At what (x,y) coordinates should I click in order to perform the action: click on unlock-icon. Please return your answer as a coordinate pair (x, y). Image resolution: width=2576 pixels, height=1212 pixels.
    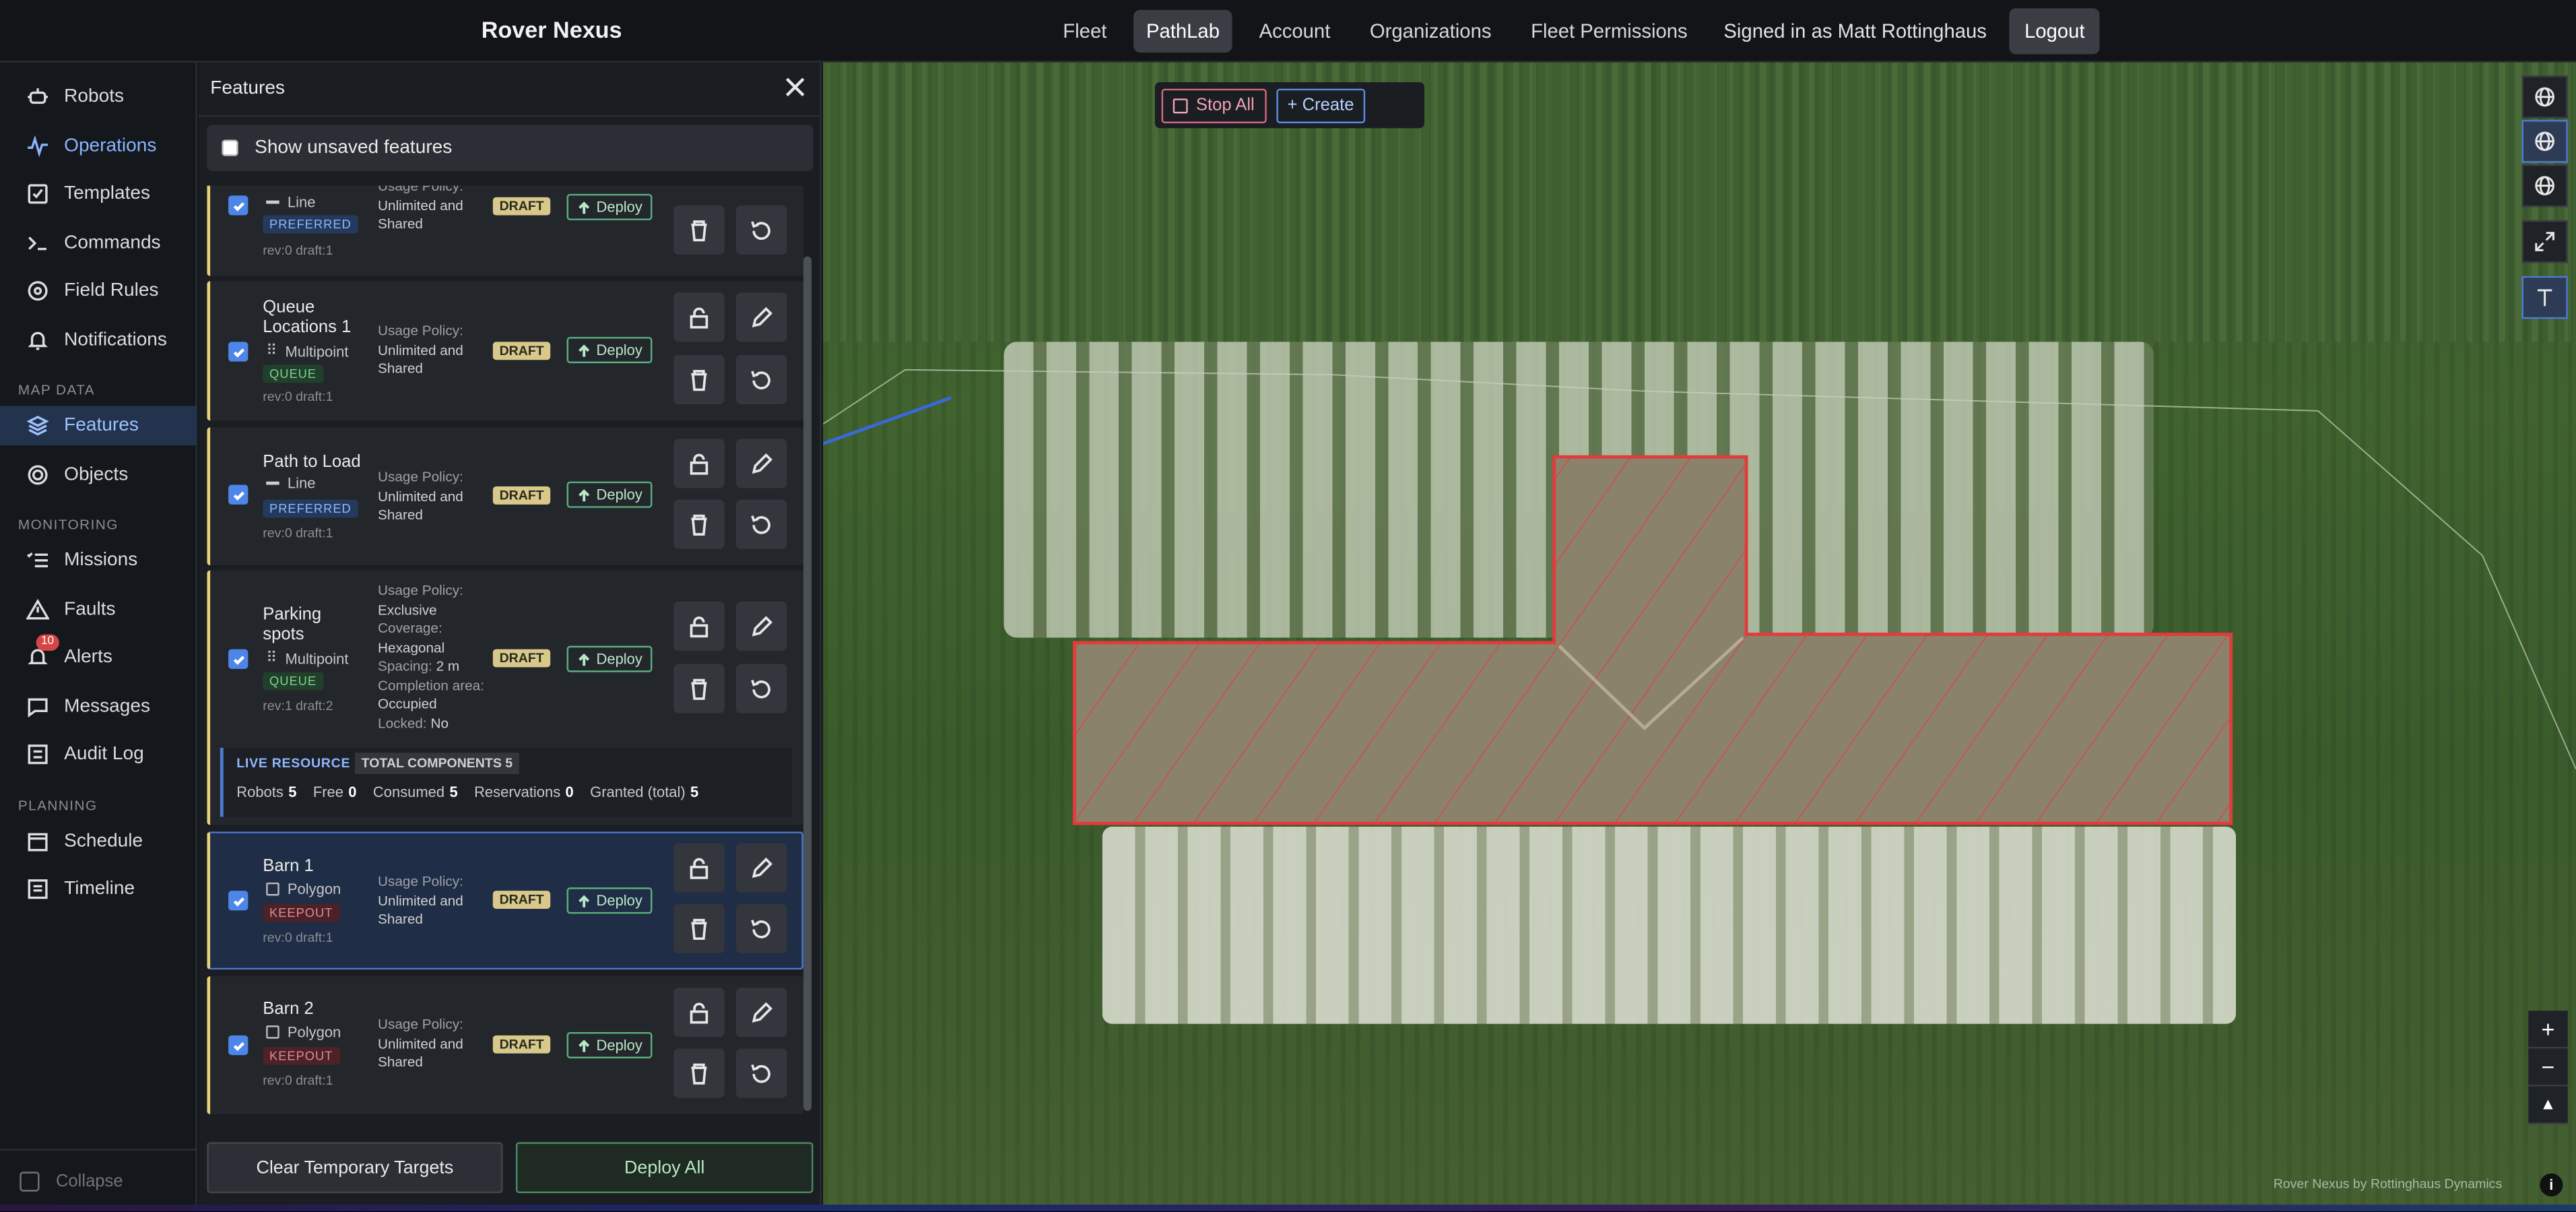
    Looking at the image, I should click on (699, 868).